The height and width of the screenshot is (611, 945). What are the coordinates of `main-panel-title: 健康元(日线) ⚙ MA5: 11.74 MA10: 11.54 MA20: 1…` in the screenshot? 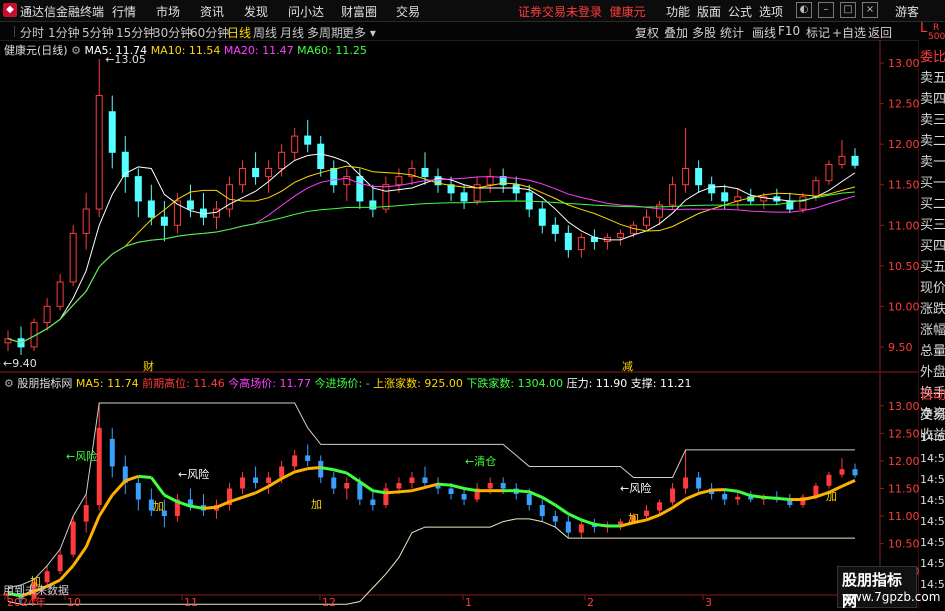 It's located at (185, 50).